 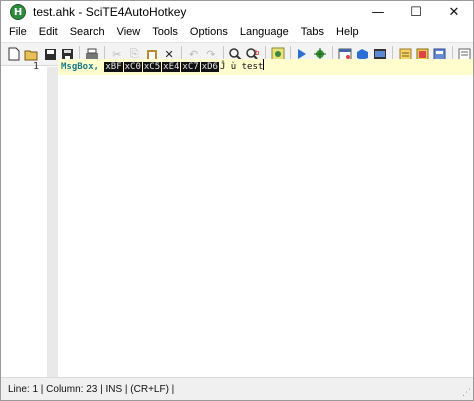 I want to click on code-text: Ĵ ù test, so click(x=241, y=67).